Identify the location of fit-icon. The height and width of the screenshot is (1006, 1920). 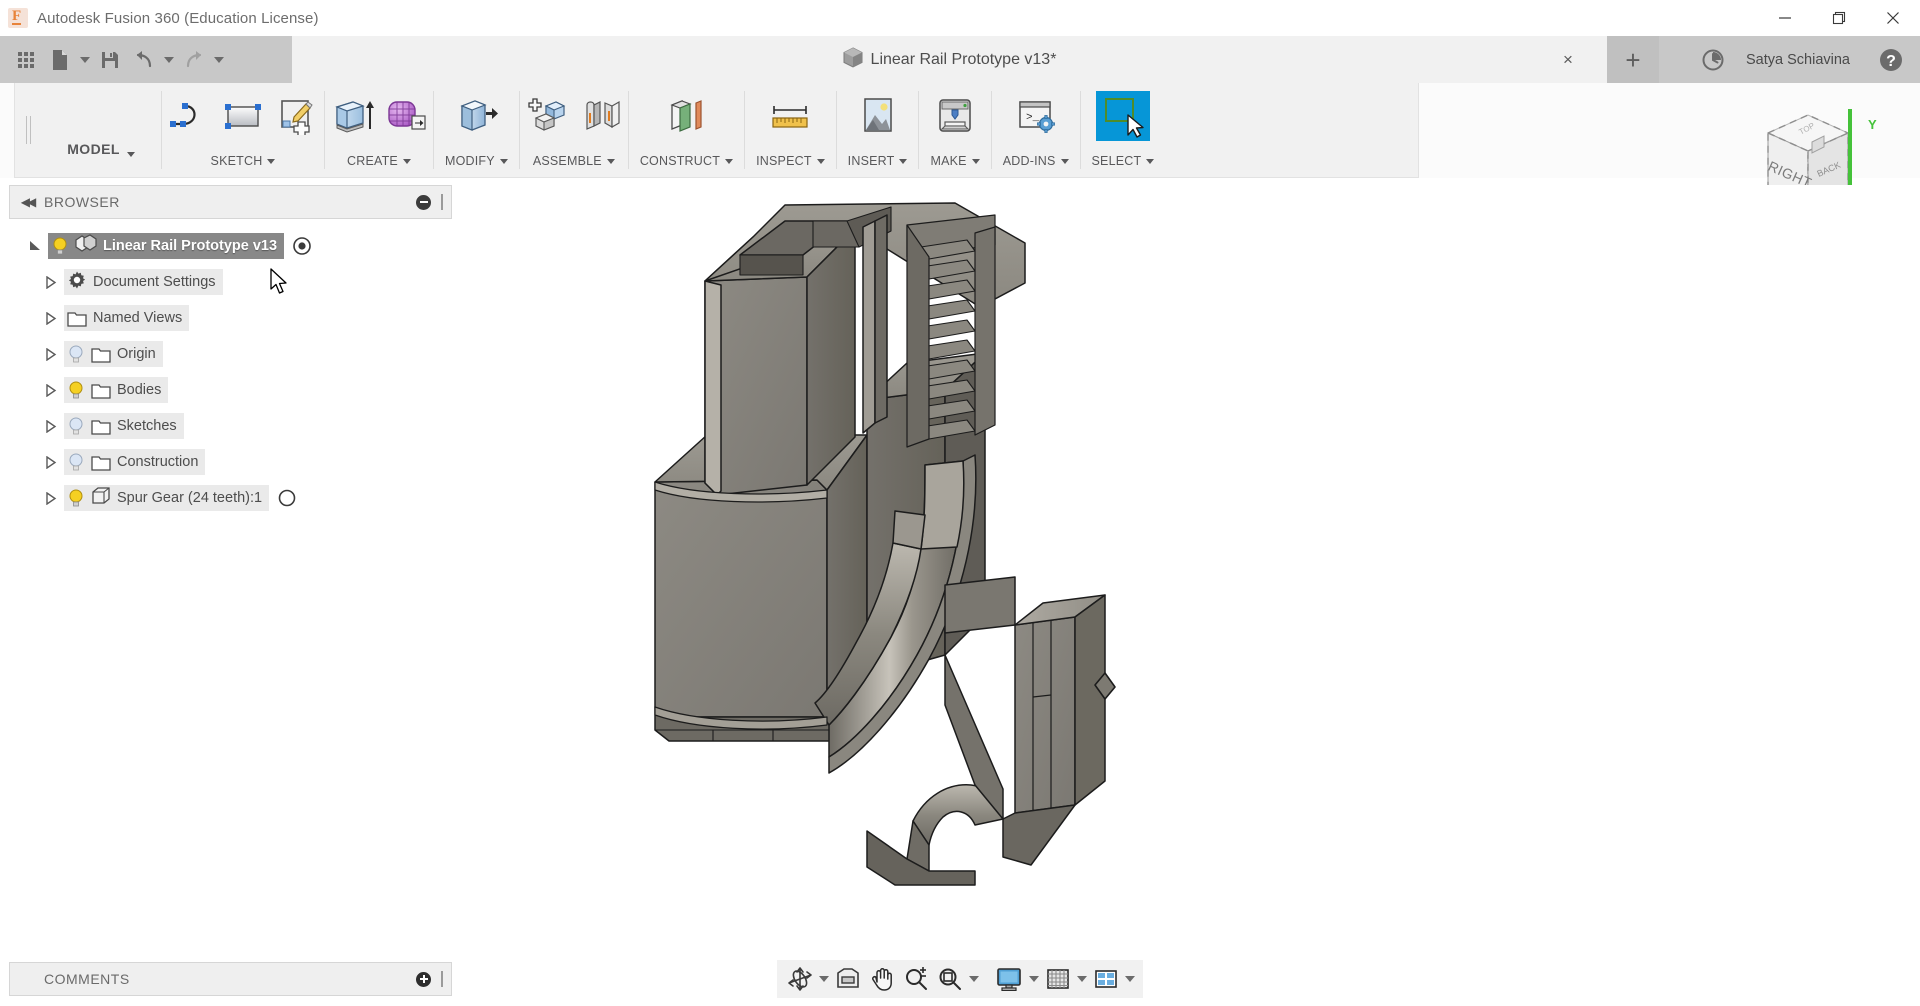
(950, 979).